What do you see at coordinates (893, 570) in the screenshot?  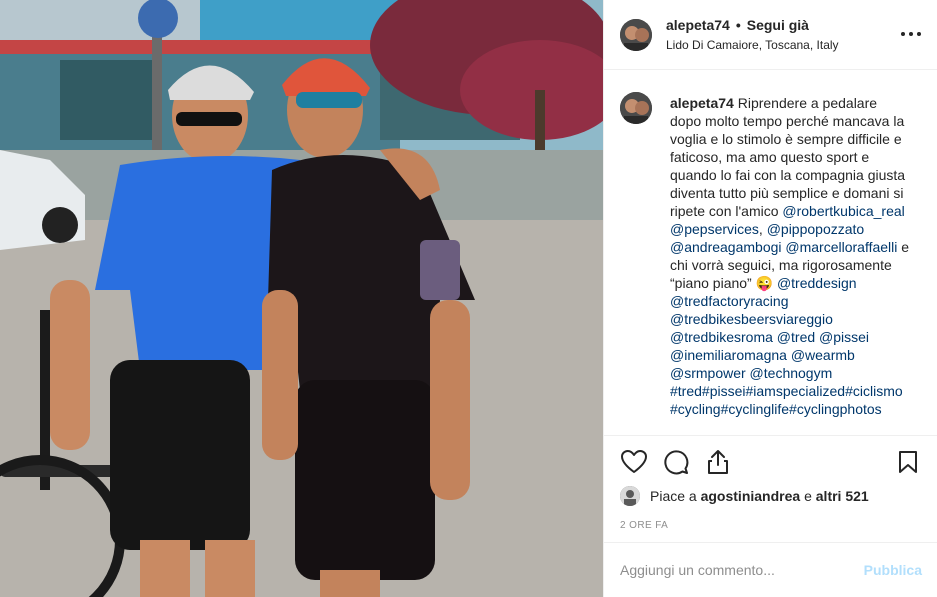 I see `publish-button: Pubblica` at bounding box center [893, 570].